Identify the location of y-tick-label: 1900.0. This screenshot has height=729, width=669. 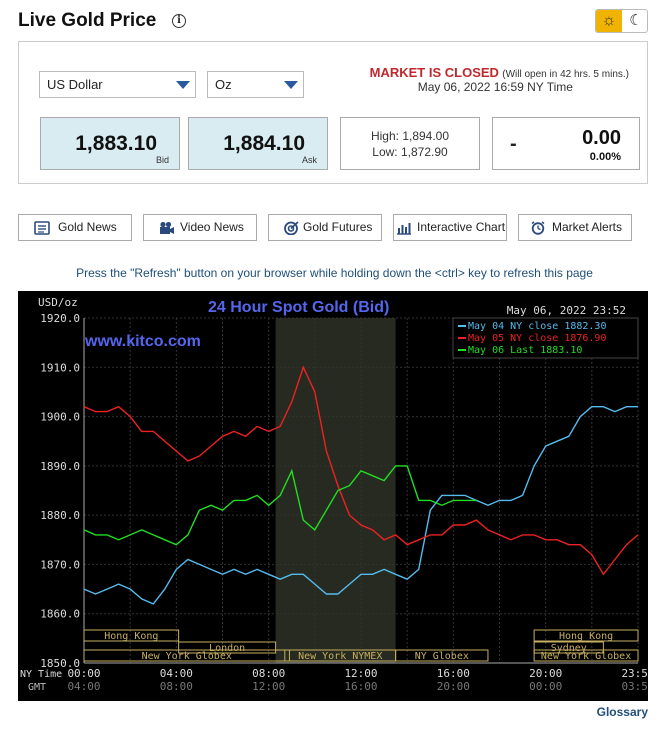
(60, 417).